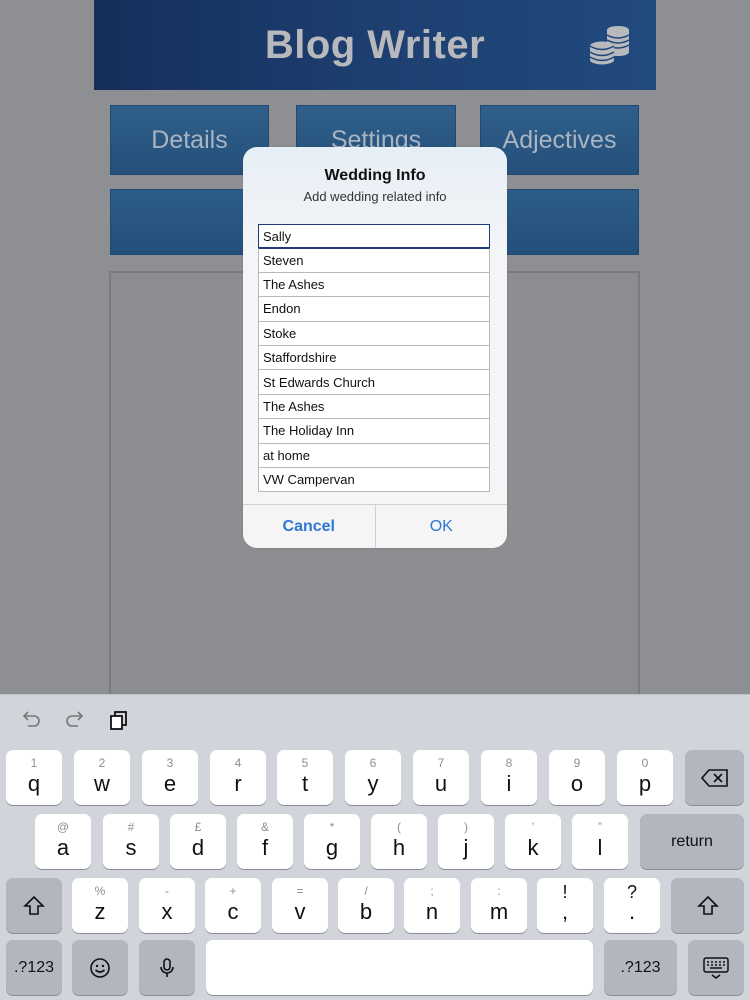 This screenshot has width=750, height=1000. Describe the element at coordinates (399, 967) in the screenshot. I see `space-key` at that location.